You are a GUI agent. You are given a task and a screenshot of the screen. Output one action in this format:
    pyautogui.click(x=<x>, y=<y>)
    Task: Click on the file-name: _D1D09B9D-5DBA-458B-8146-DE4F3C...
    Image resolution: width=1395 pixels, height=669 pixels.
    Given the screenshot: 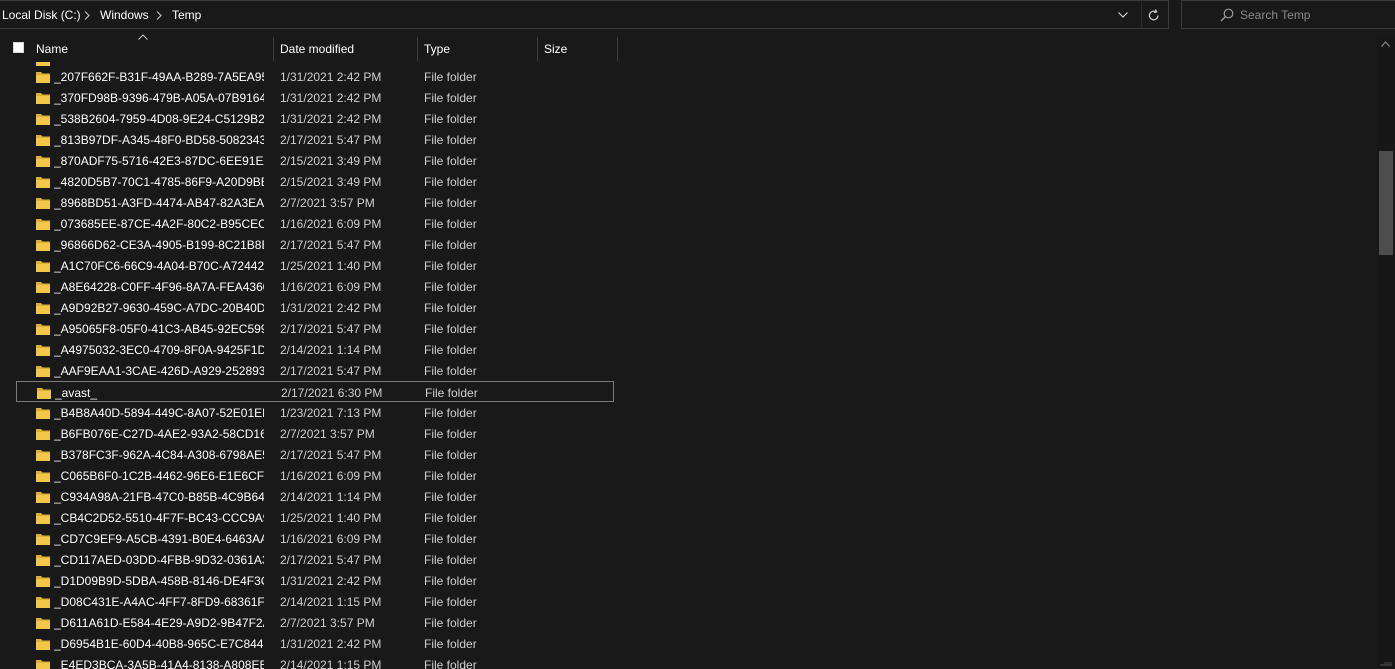 What is the action you would take?
    pyautogui.click(x=159, y=581)
    